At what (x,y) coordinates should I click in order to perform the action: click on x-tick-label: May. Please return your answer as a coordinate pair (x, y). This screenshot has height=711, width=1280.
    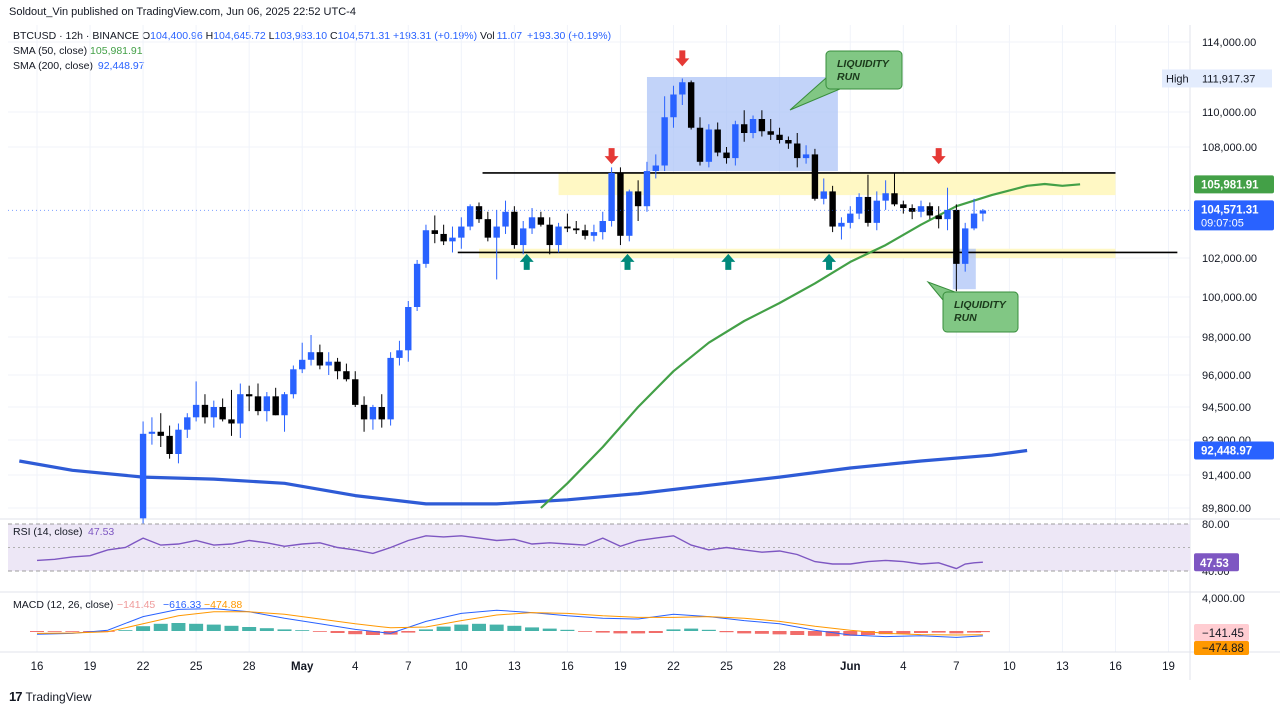
    Looking at the image, I should click on (302, 667).